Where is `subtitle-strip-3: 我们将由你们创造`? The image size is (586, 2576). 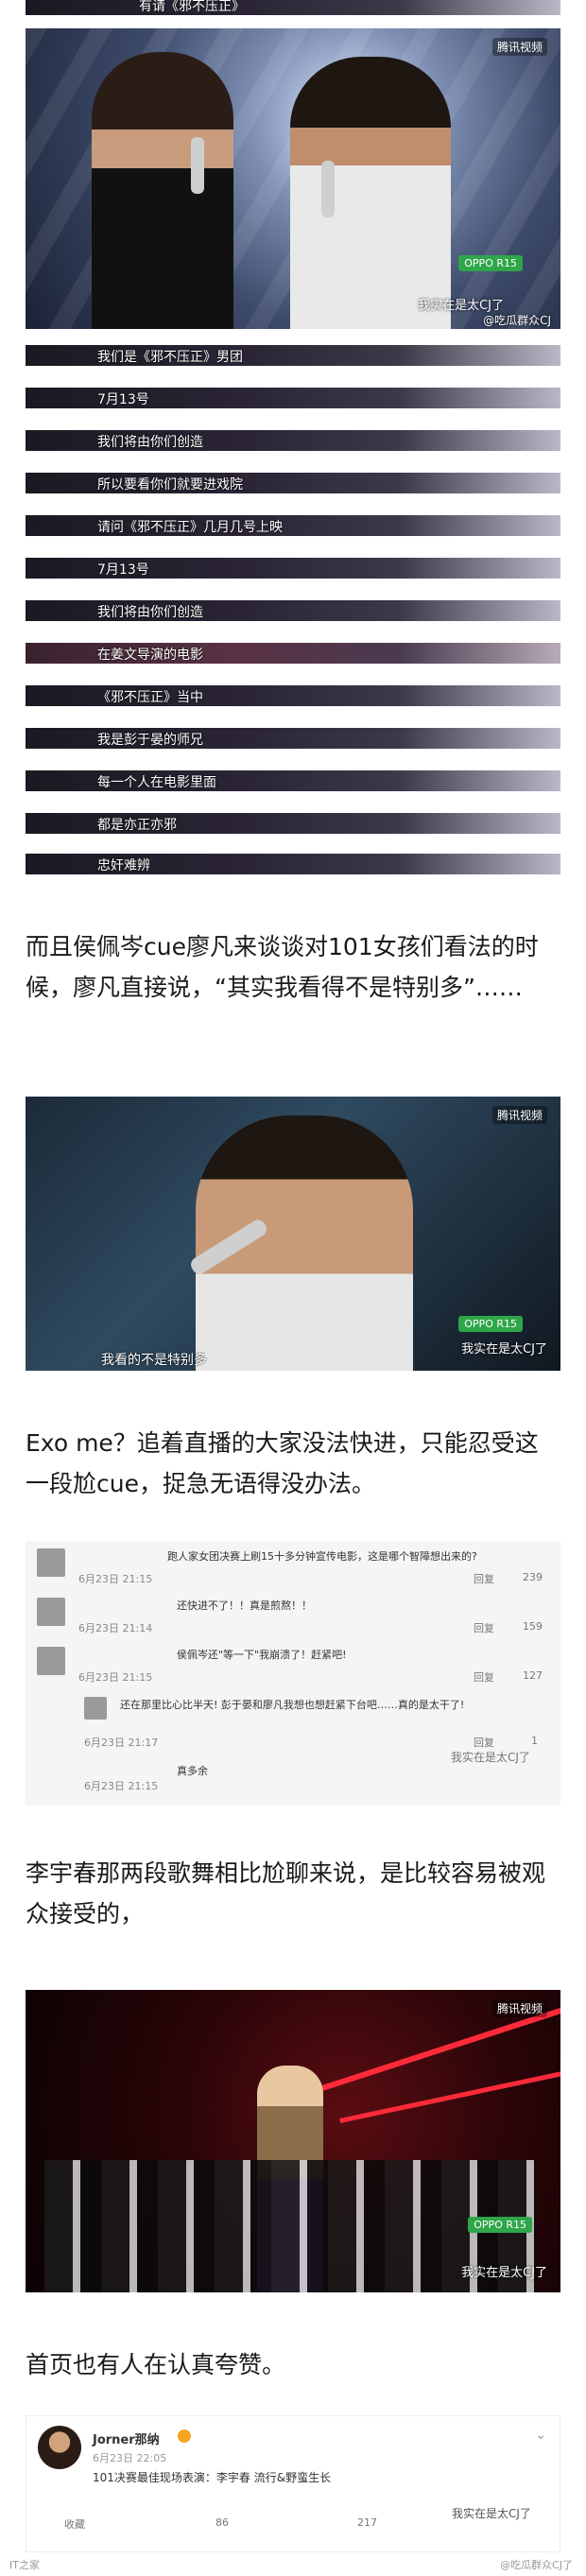
subtitle-strip-3: 我们将由你们创造 is located at coordinates (293, 440).